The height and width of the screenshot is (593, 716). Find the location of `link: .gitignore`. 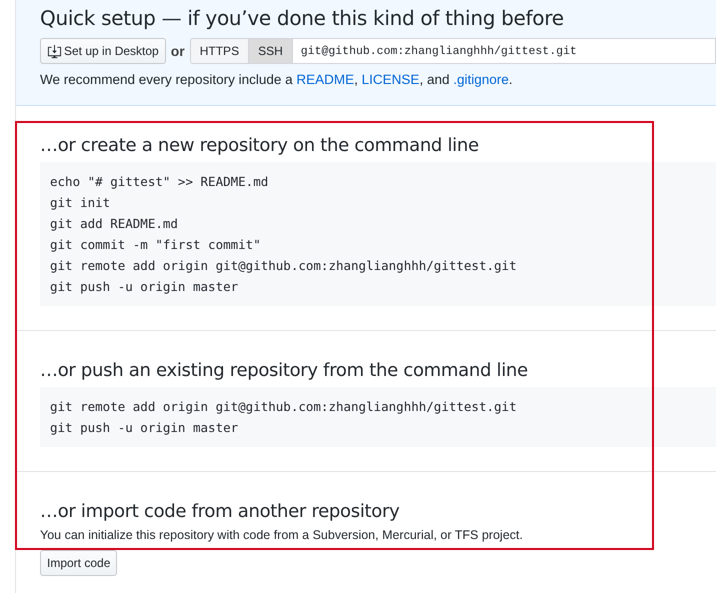

link: .gitignore is located at coordinates (481, 79).